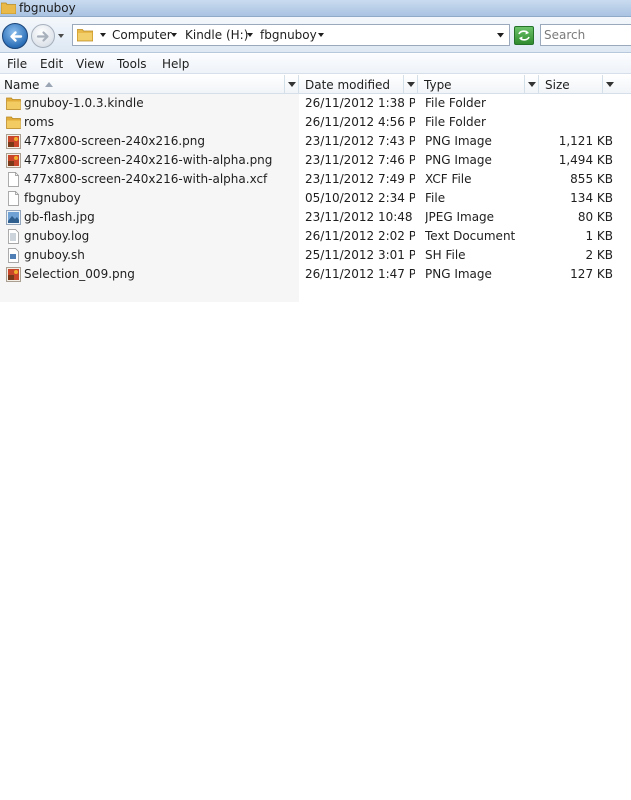 Image resolution: width=631 pixels, height=800 pixels. Describe the element at coordinates (360, 274) in the screenshot. I see `file-date-modified: 26/11/2012 1:47 PM` at that location.